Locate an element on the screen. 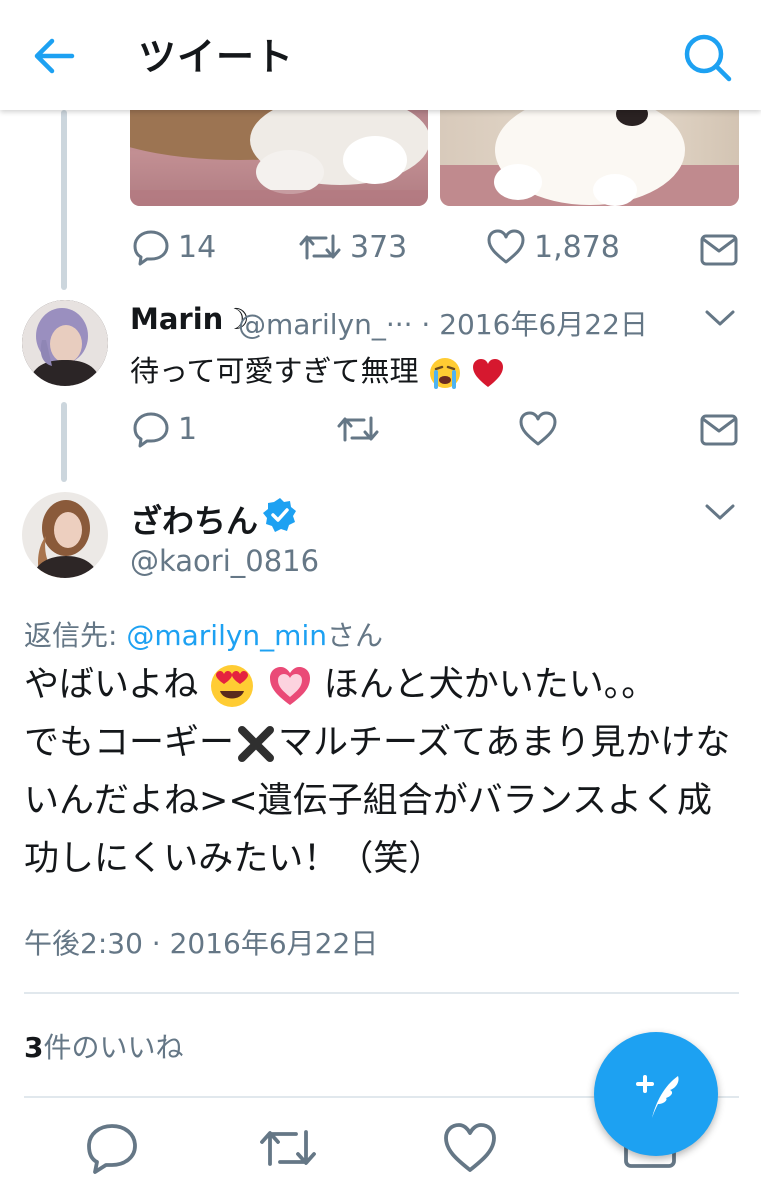 This screenshot has height=1200, width=761. reply-to-prefix: 返信先: is located at coordinates (75, 635).